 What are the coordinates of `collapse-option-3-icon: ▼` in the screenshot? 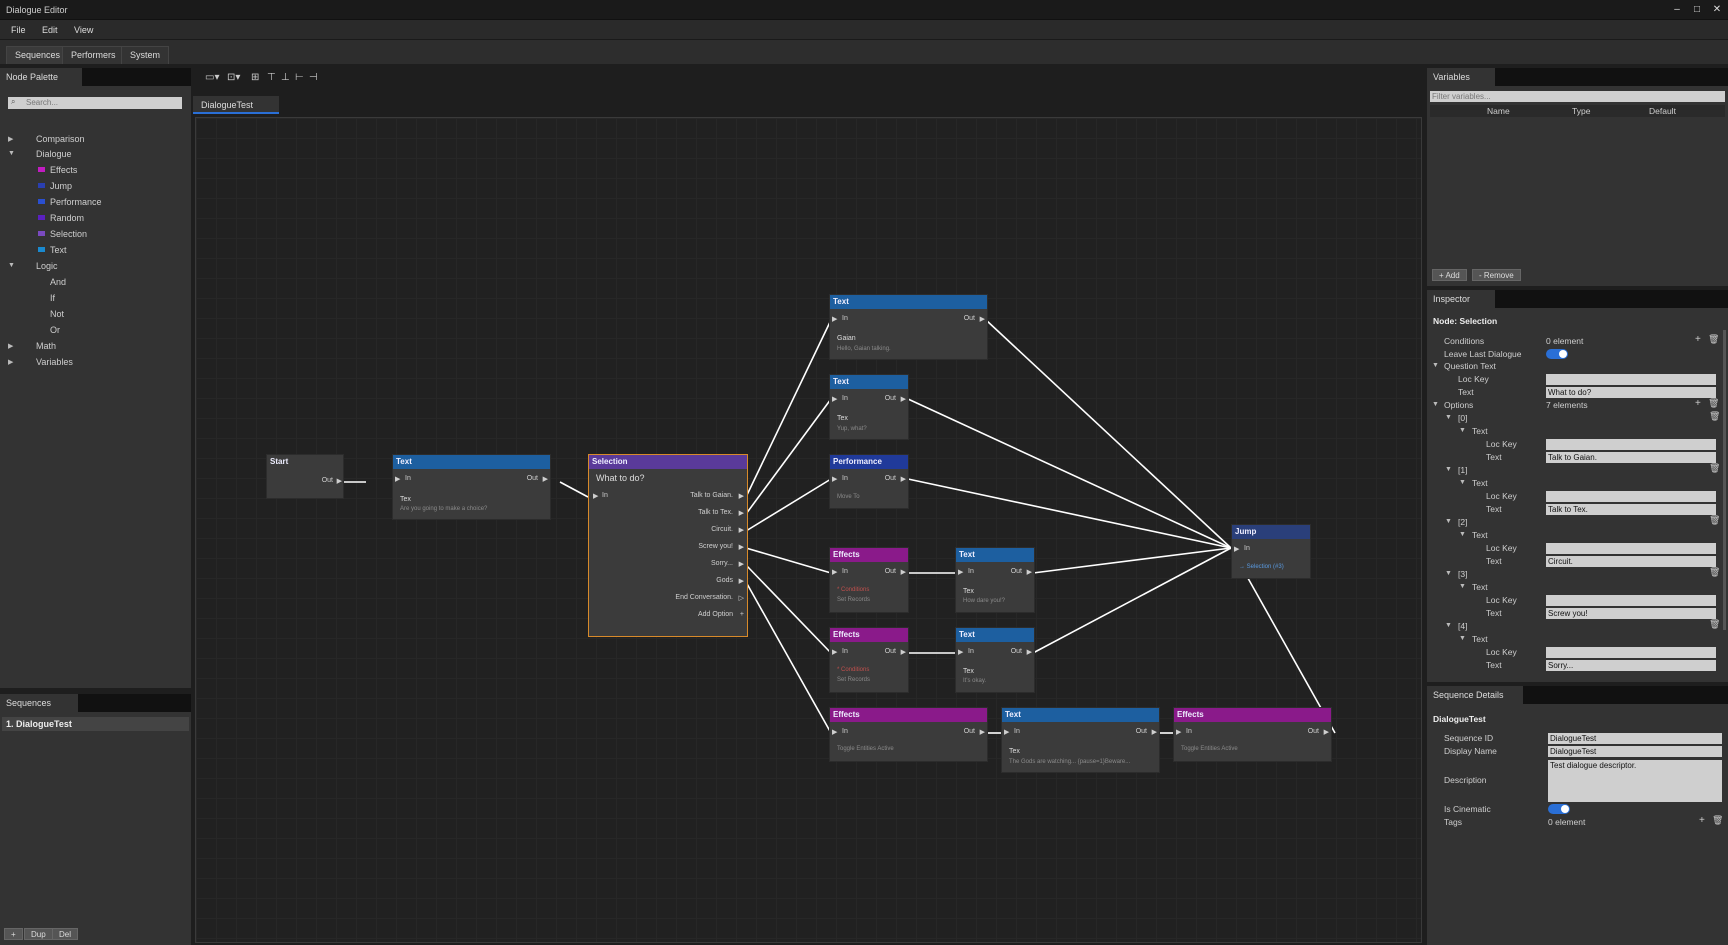 It's located at (1448, 573).